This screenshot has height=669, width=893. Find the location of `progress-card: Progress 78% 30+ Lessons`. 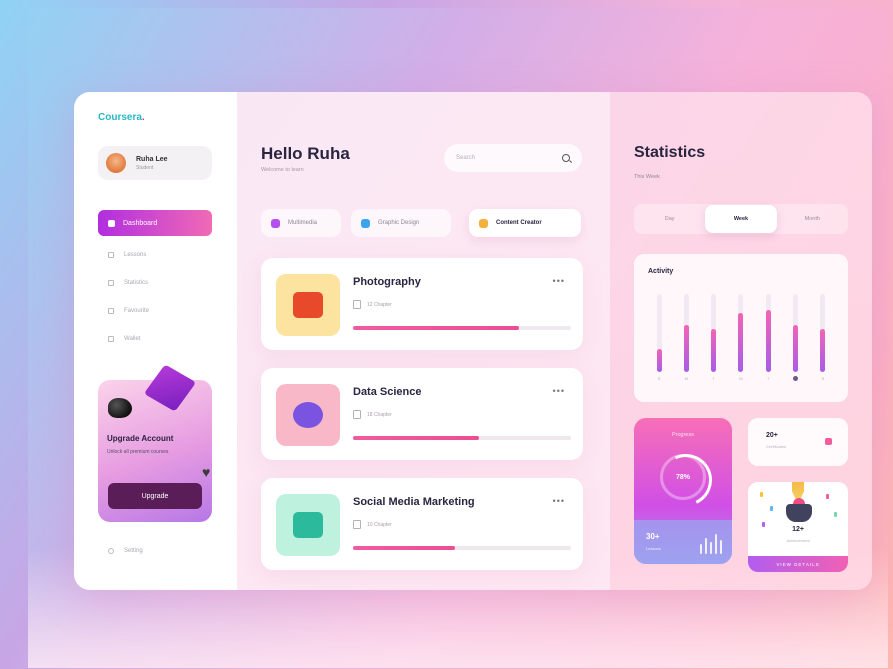

progress-card: Progress 78% 30+ Lessons is located at coordinates (683, 491).